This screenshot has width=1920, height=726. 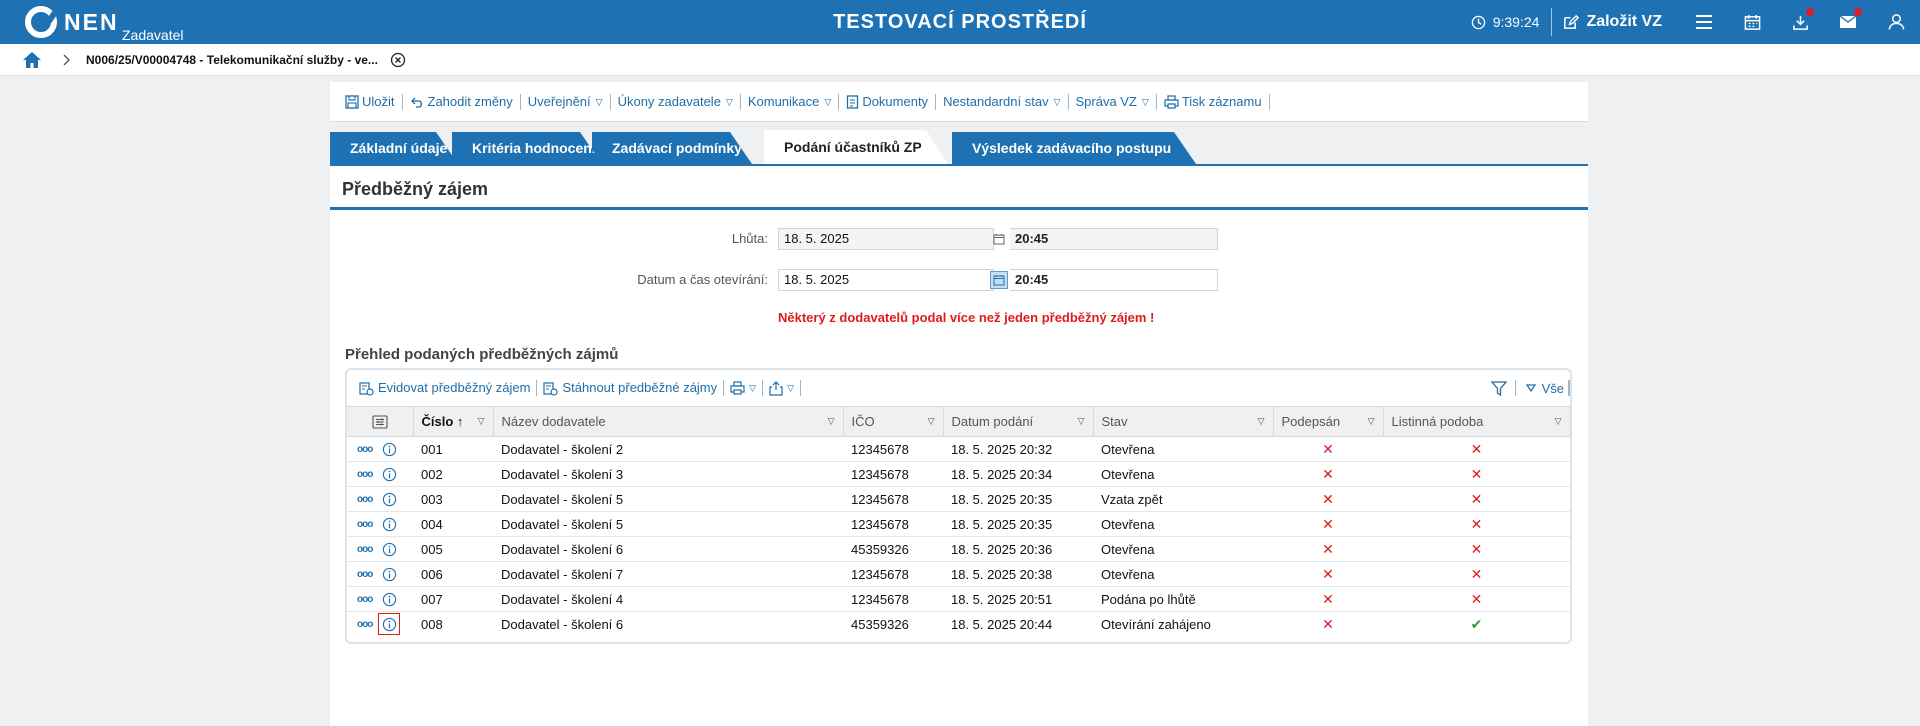 What do you see at coordinates (668, 421) in the screenshot?
I see `column-header-supplier: Název dodavatele ▽` at bounding box center [668, 421].